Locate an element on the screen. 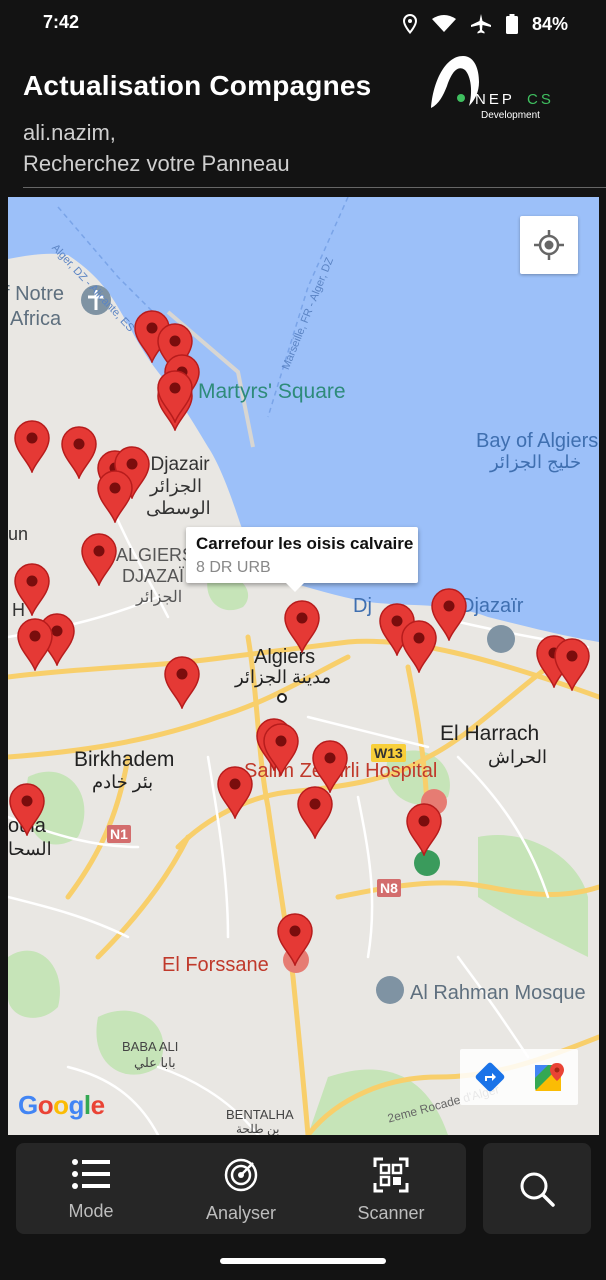 The width and height of the screenshot is (606, 1280). username-label: ali.nazim, is located at coordinates (69, 132).